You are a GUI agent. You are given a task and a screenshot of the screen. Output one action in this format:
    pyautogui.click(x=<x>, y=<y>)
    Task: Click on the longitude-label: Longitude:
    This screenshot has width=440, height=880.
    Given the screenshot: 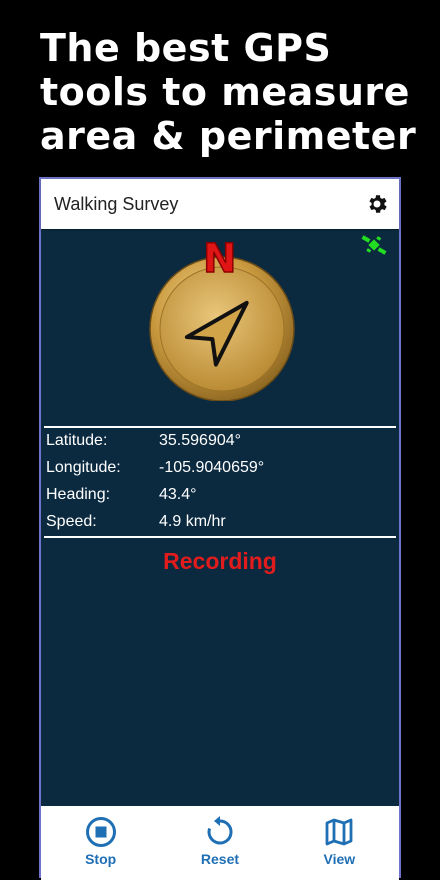 What is the action you would take?
    pyautogui.click(x=83, y=467)
    